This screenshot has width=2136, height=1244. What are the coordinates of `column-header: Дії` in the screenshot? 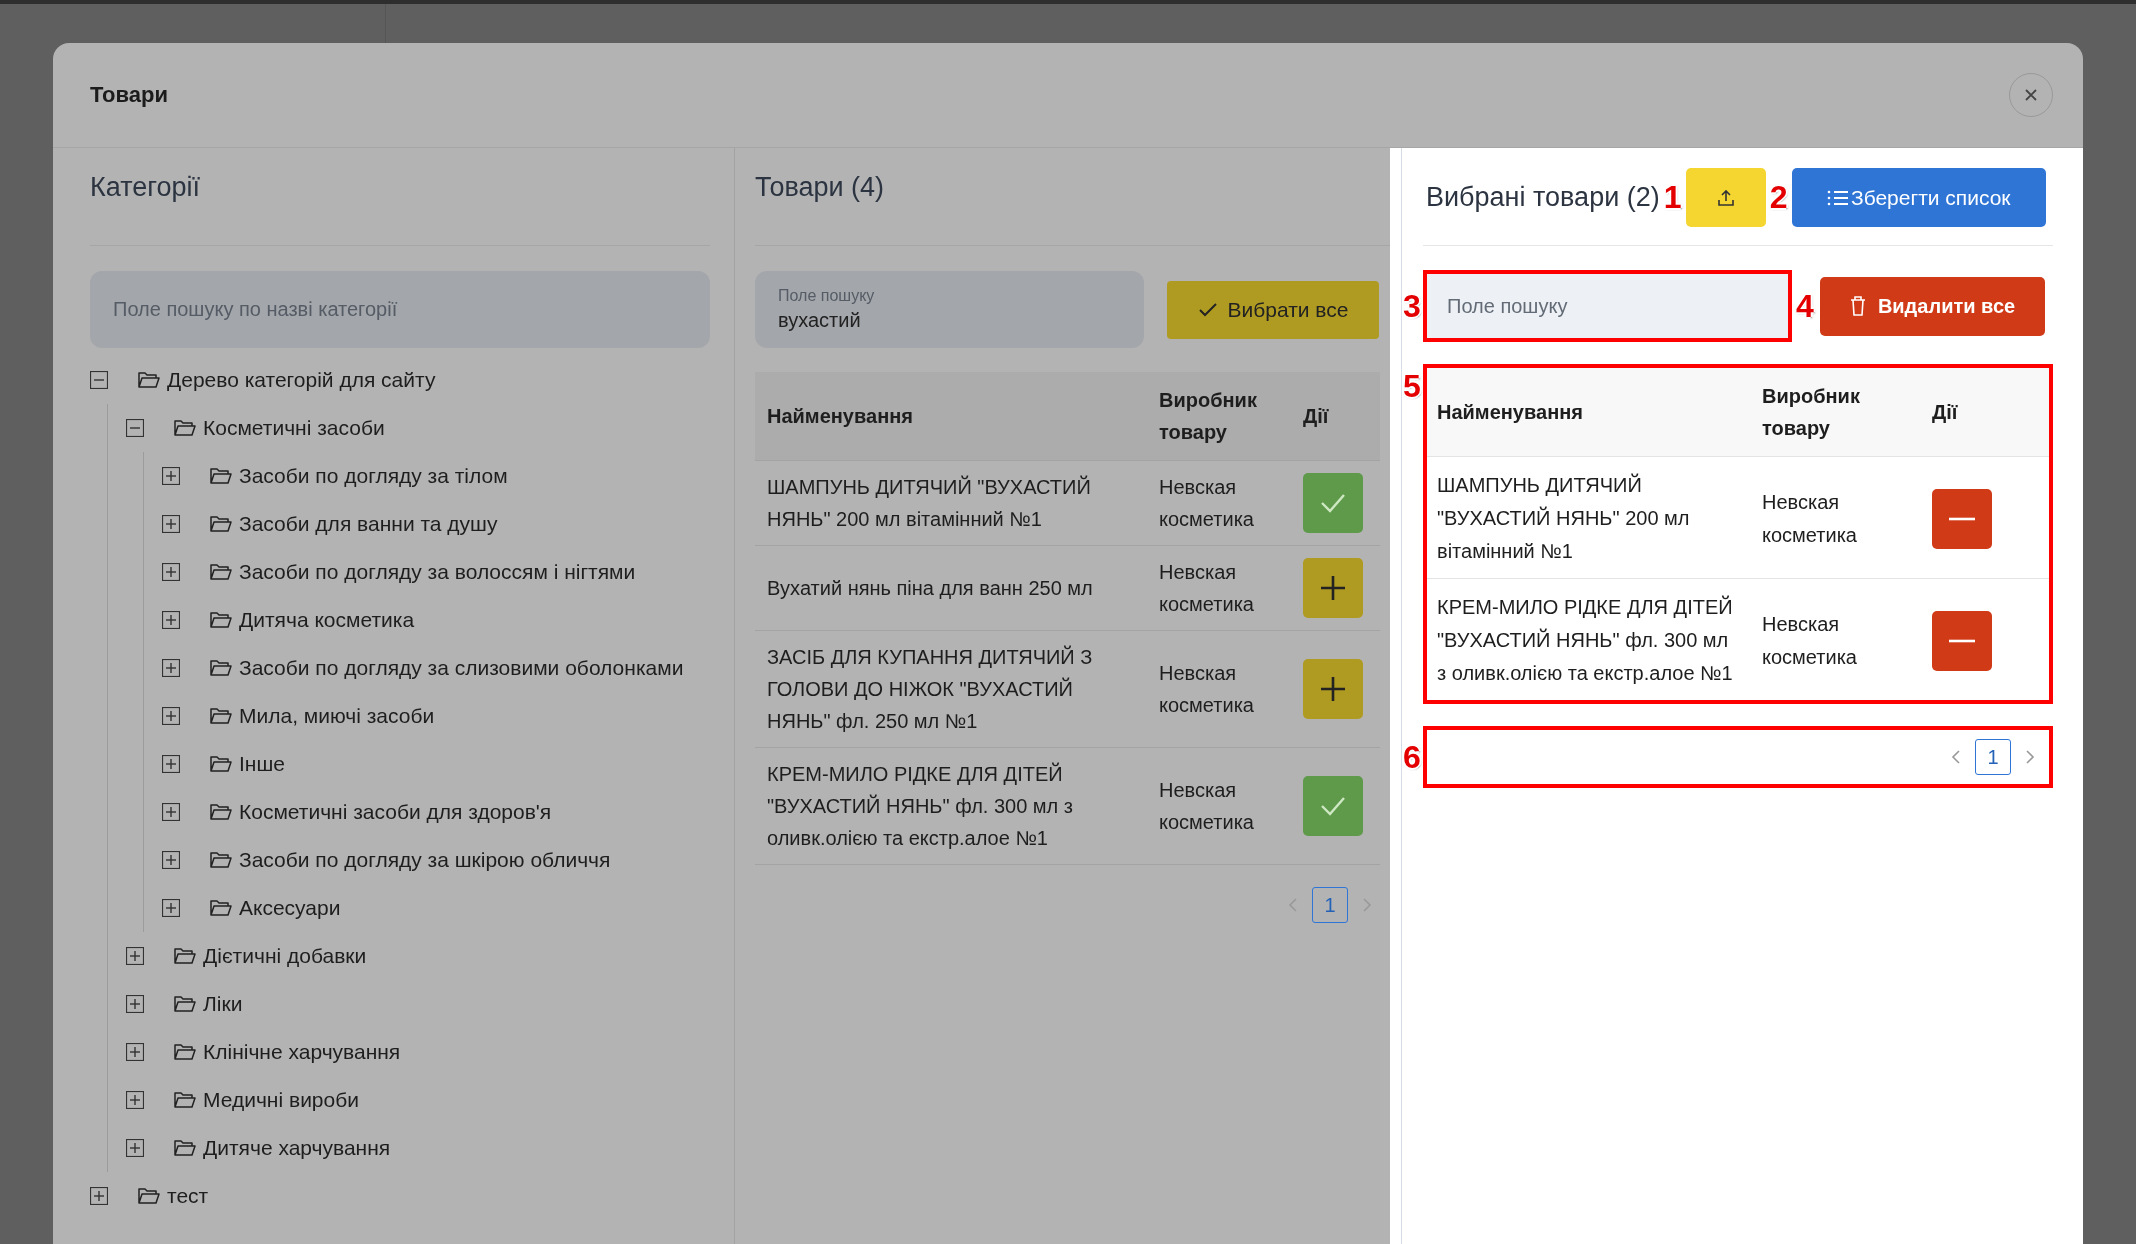 It's located at (1335, 416).